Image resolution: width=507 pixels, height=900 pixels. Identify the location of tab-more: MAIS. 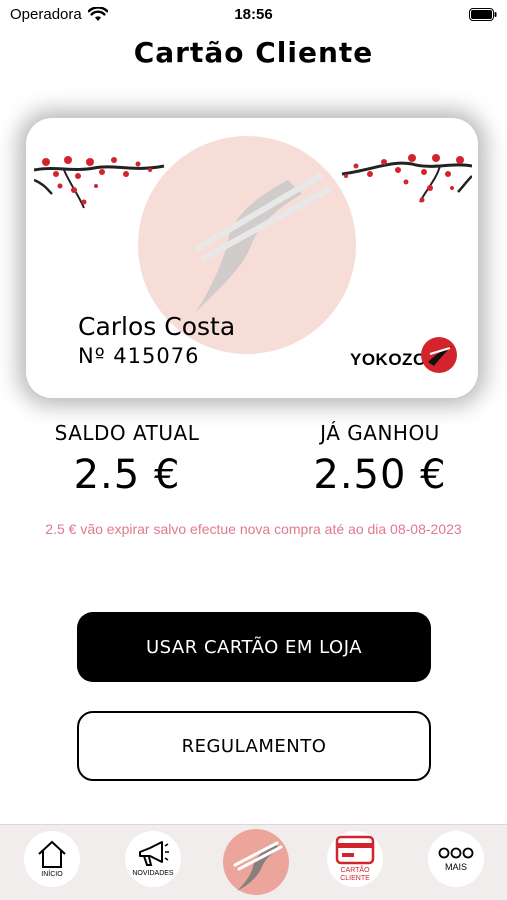
(456, 859).